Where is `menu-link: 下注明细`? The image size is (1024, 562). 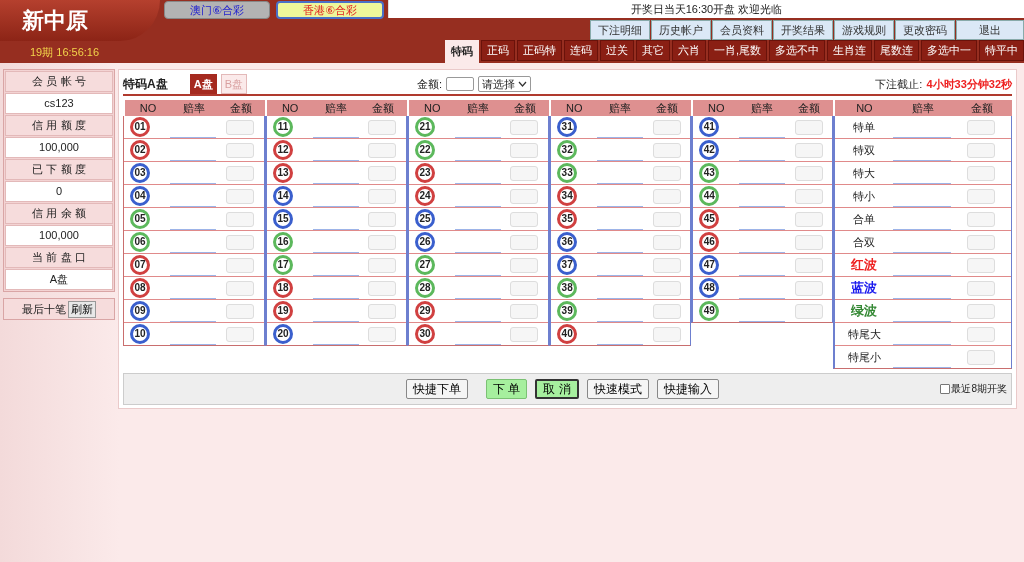 menu-link: 下注明细 is located at coordinates (620, 30).